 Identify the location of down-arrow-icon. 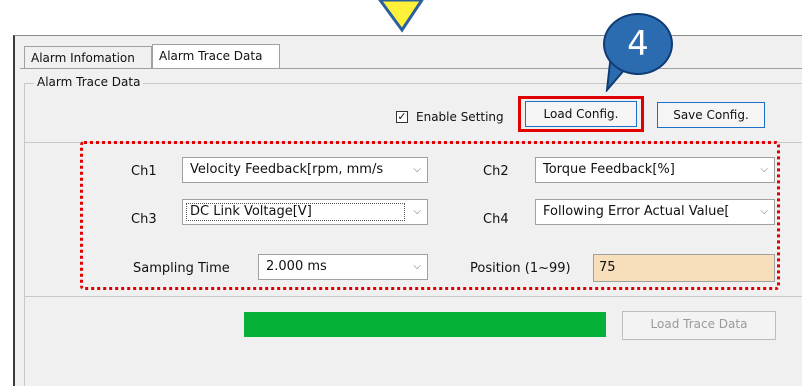
(401, 16).